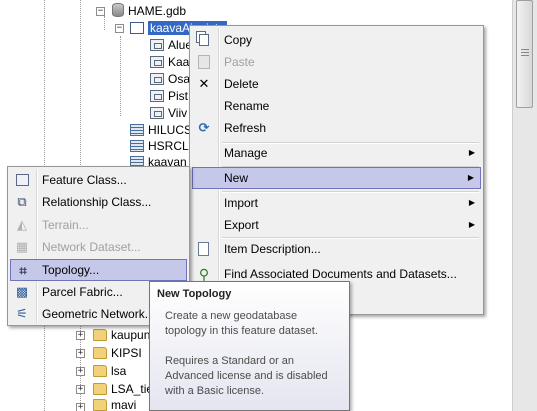 Image resolution: width=537 pixels, height=411 pixels. What do you see at coordinates (157, 113) in the screenshot?
I see `line-feature-class-icon` at bounding box center [157, 113].